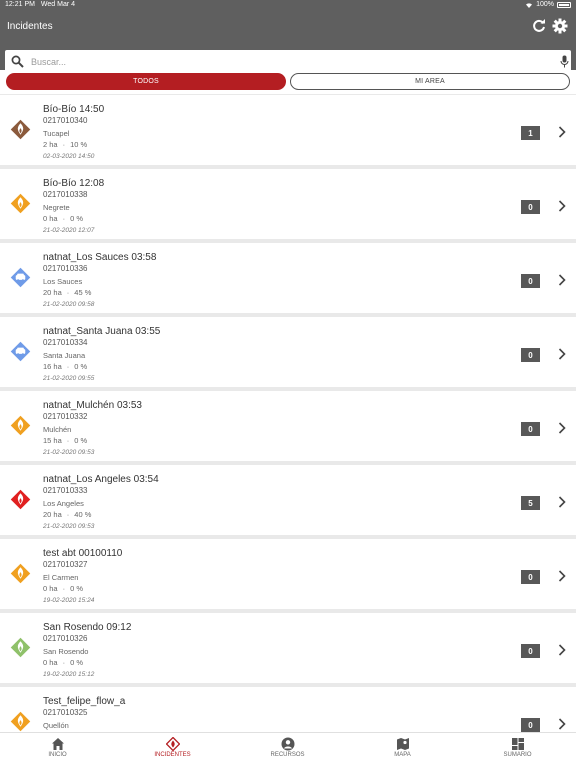  What do you see at coordinates (564, 61) in the screenshot?
I see `microphone-icon` at bounding box center [564, 61].